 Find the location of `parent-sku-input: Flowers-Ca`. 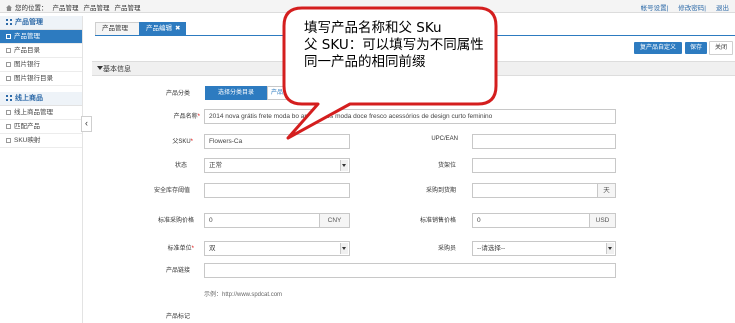

parent-sku-input: Flowers-Ca is located at coordinates (277, 141).